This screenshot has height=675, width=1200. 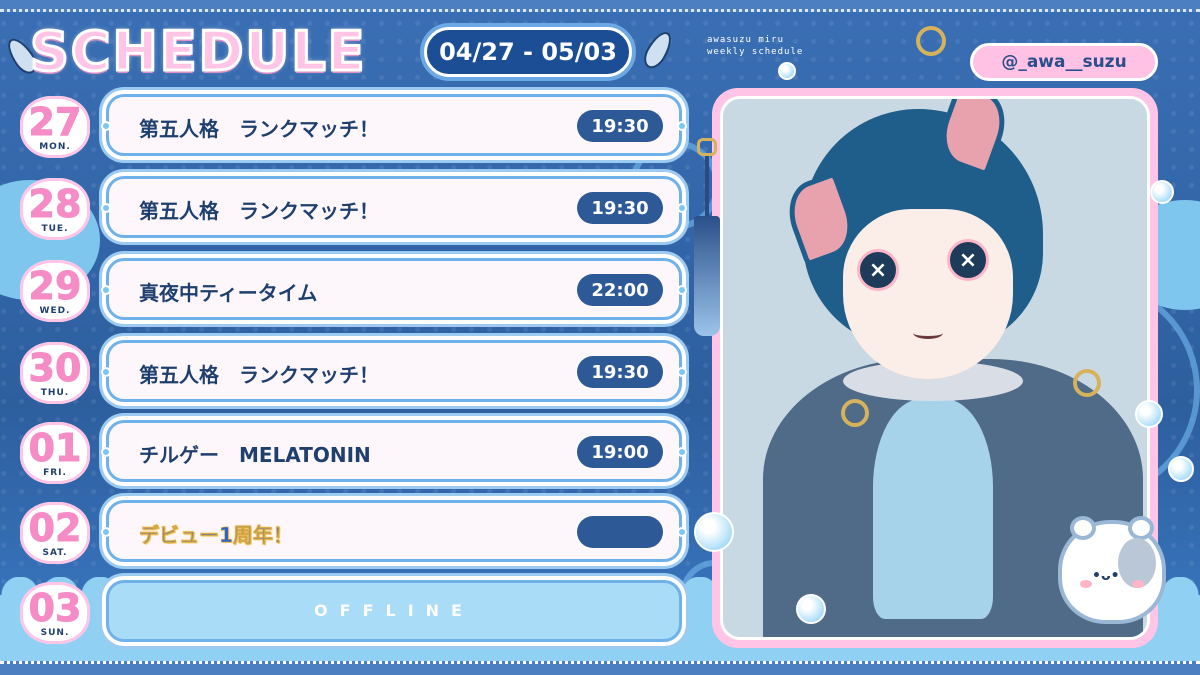 I want to click on schedule-row: 30 THU. 第五人格 ランクマッチ！ 19:30, so click(x=350, y=372).